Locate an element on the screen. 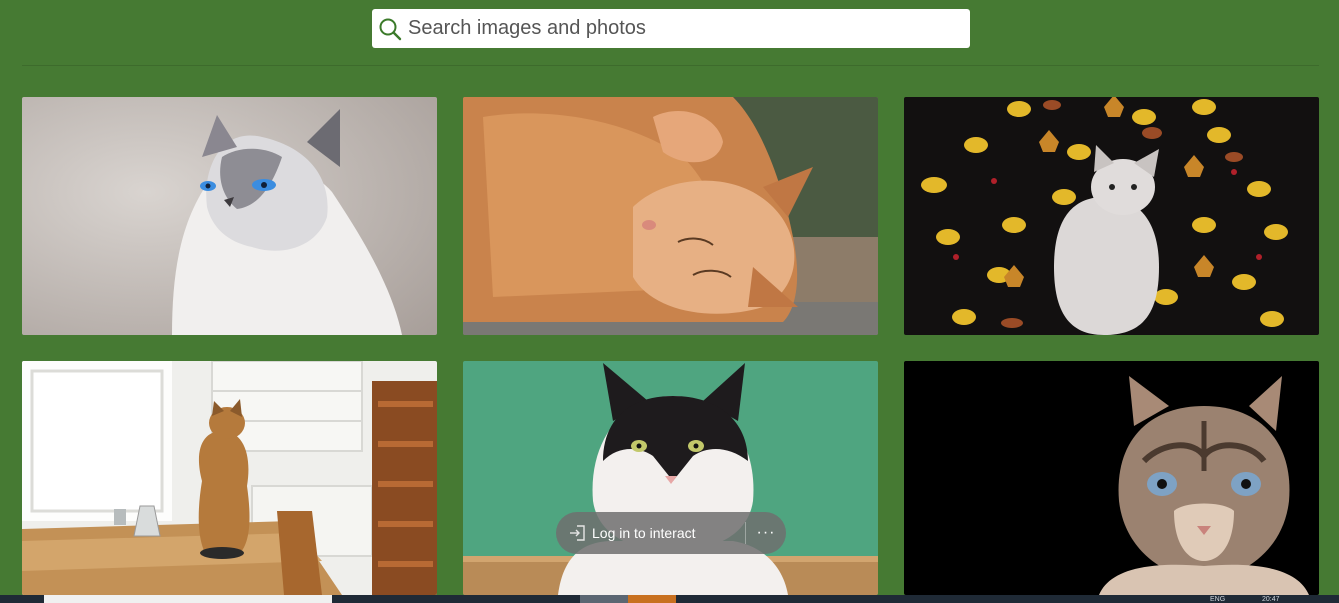 The height and width of the screenshot is (603, 1339). header-divider is located at coordinates (670, 65).